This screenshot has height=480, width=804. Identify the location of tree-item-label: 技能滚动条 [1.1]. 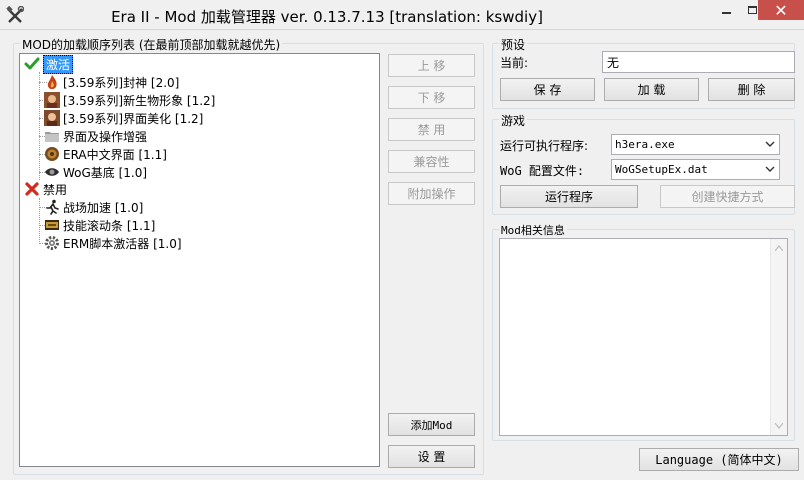
(109, 225).